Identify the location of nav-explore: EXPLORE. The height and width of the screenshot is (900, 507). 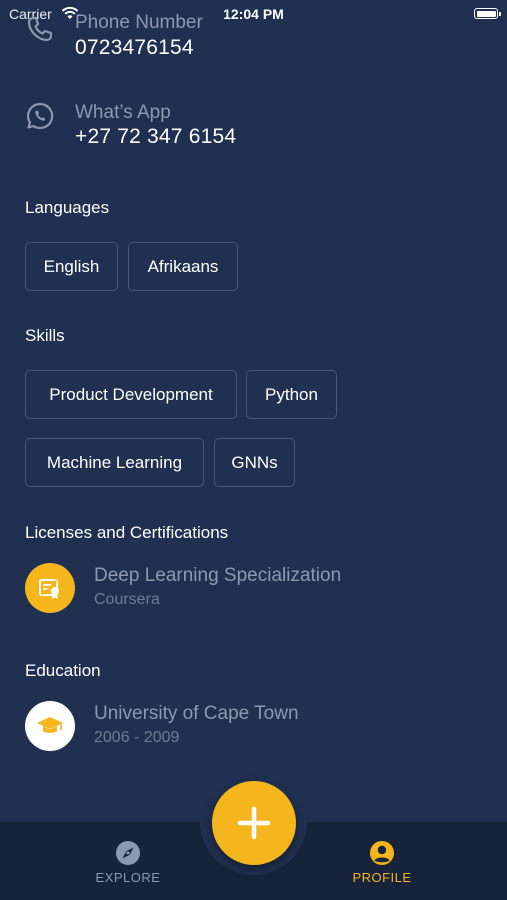
(128, 862).